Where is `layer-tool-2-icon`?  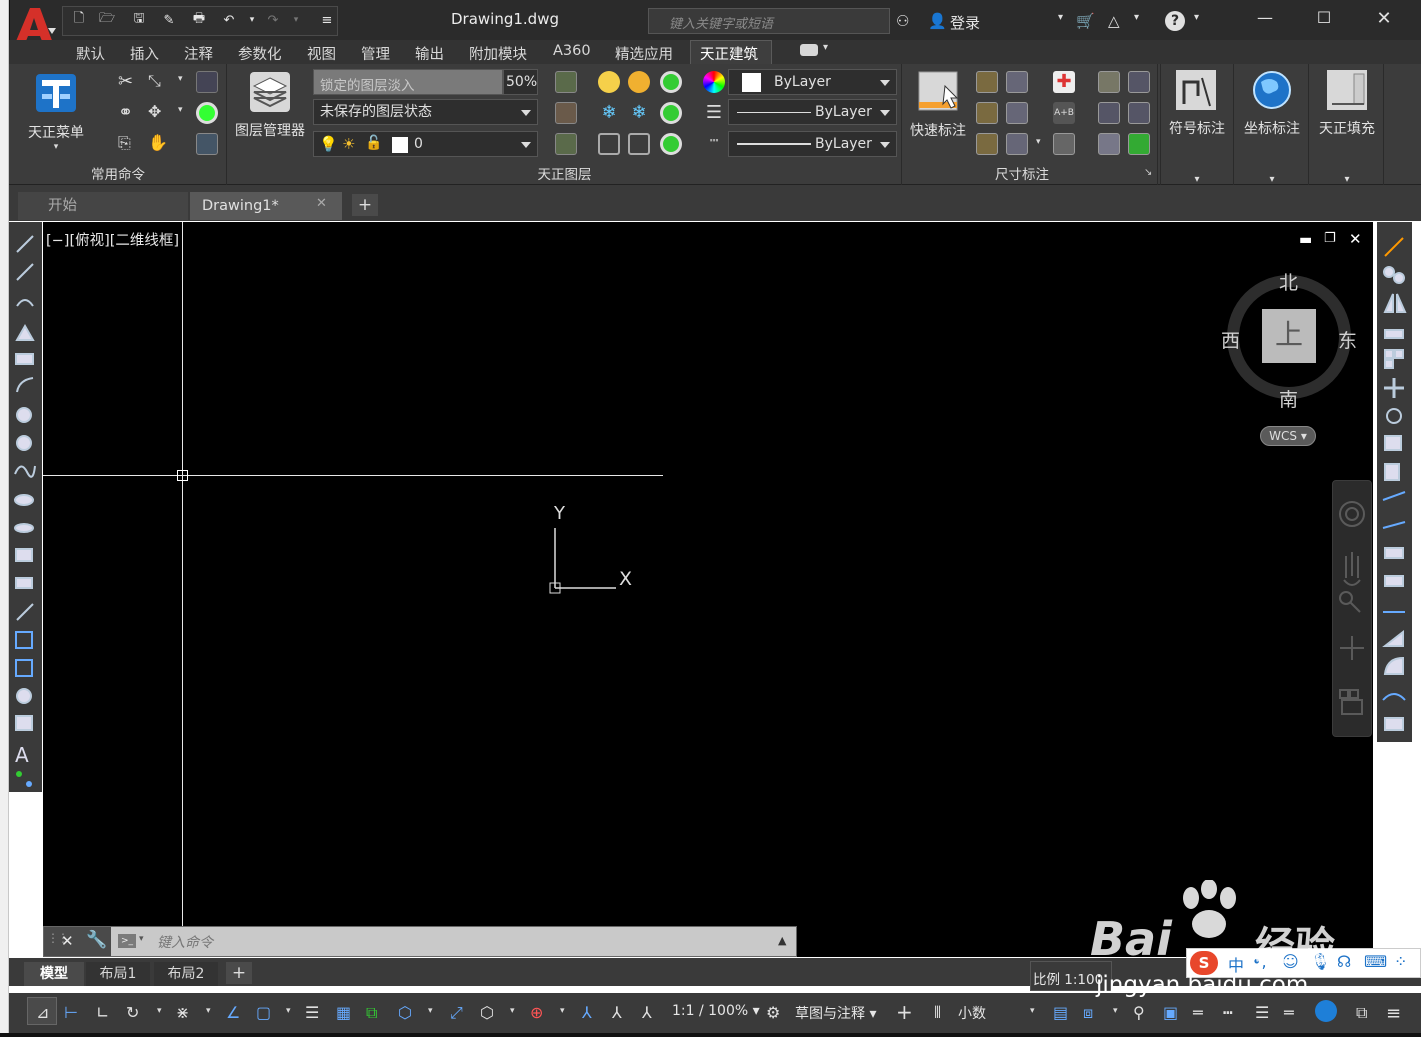 layer-tool-2-icon is located at coordinates (566, 113).